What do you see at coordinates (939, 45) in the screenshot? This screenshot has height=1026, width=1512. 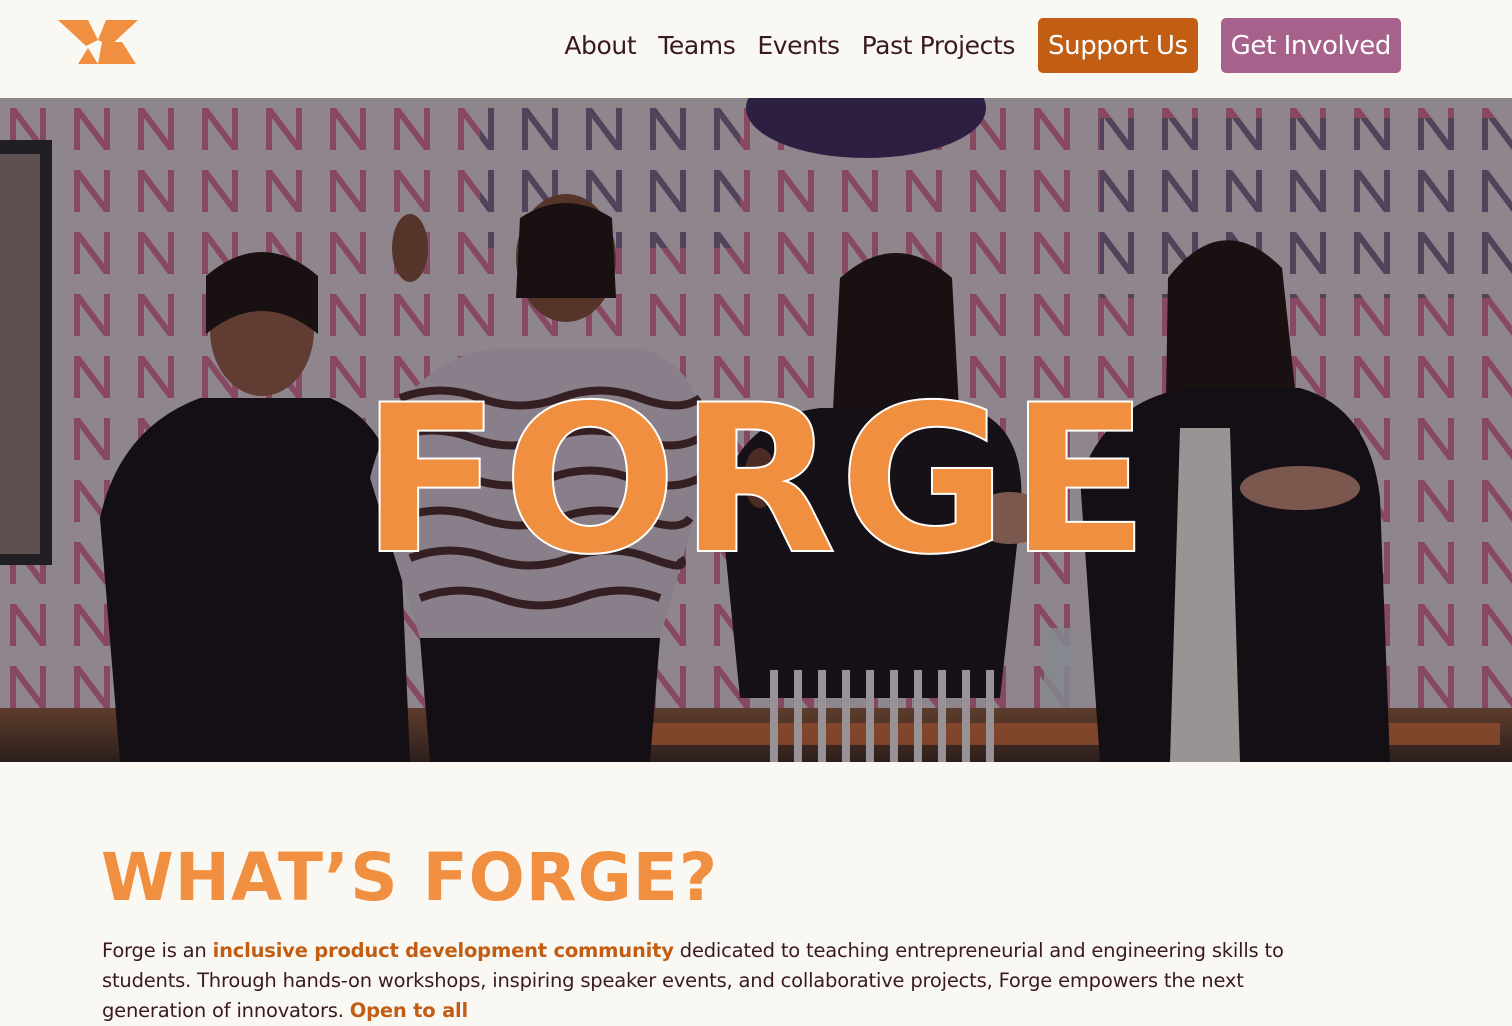 I see `nav-link-past-projects: Past Projects` at bounding box center [939, 45].